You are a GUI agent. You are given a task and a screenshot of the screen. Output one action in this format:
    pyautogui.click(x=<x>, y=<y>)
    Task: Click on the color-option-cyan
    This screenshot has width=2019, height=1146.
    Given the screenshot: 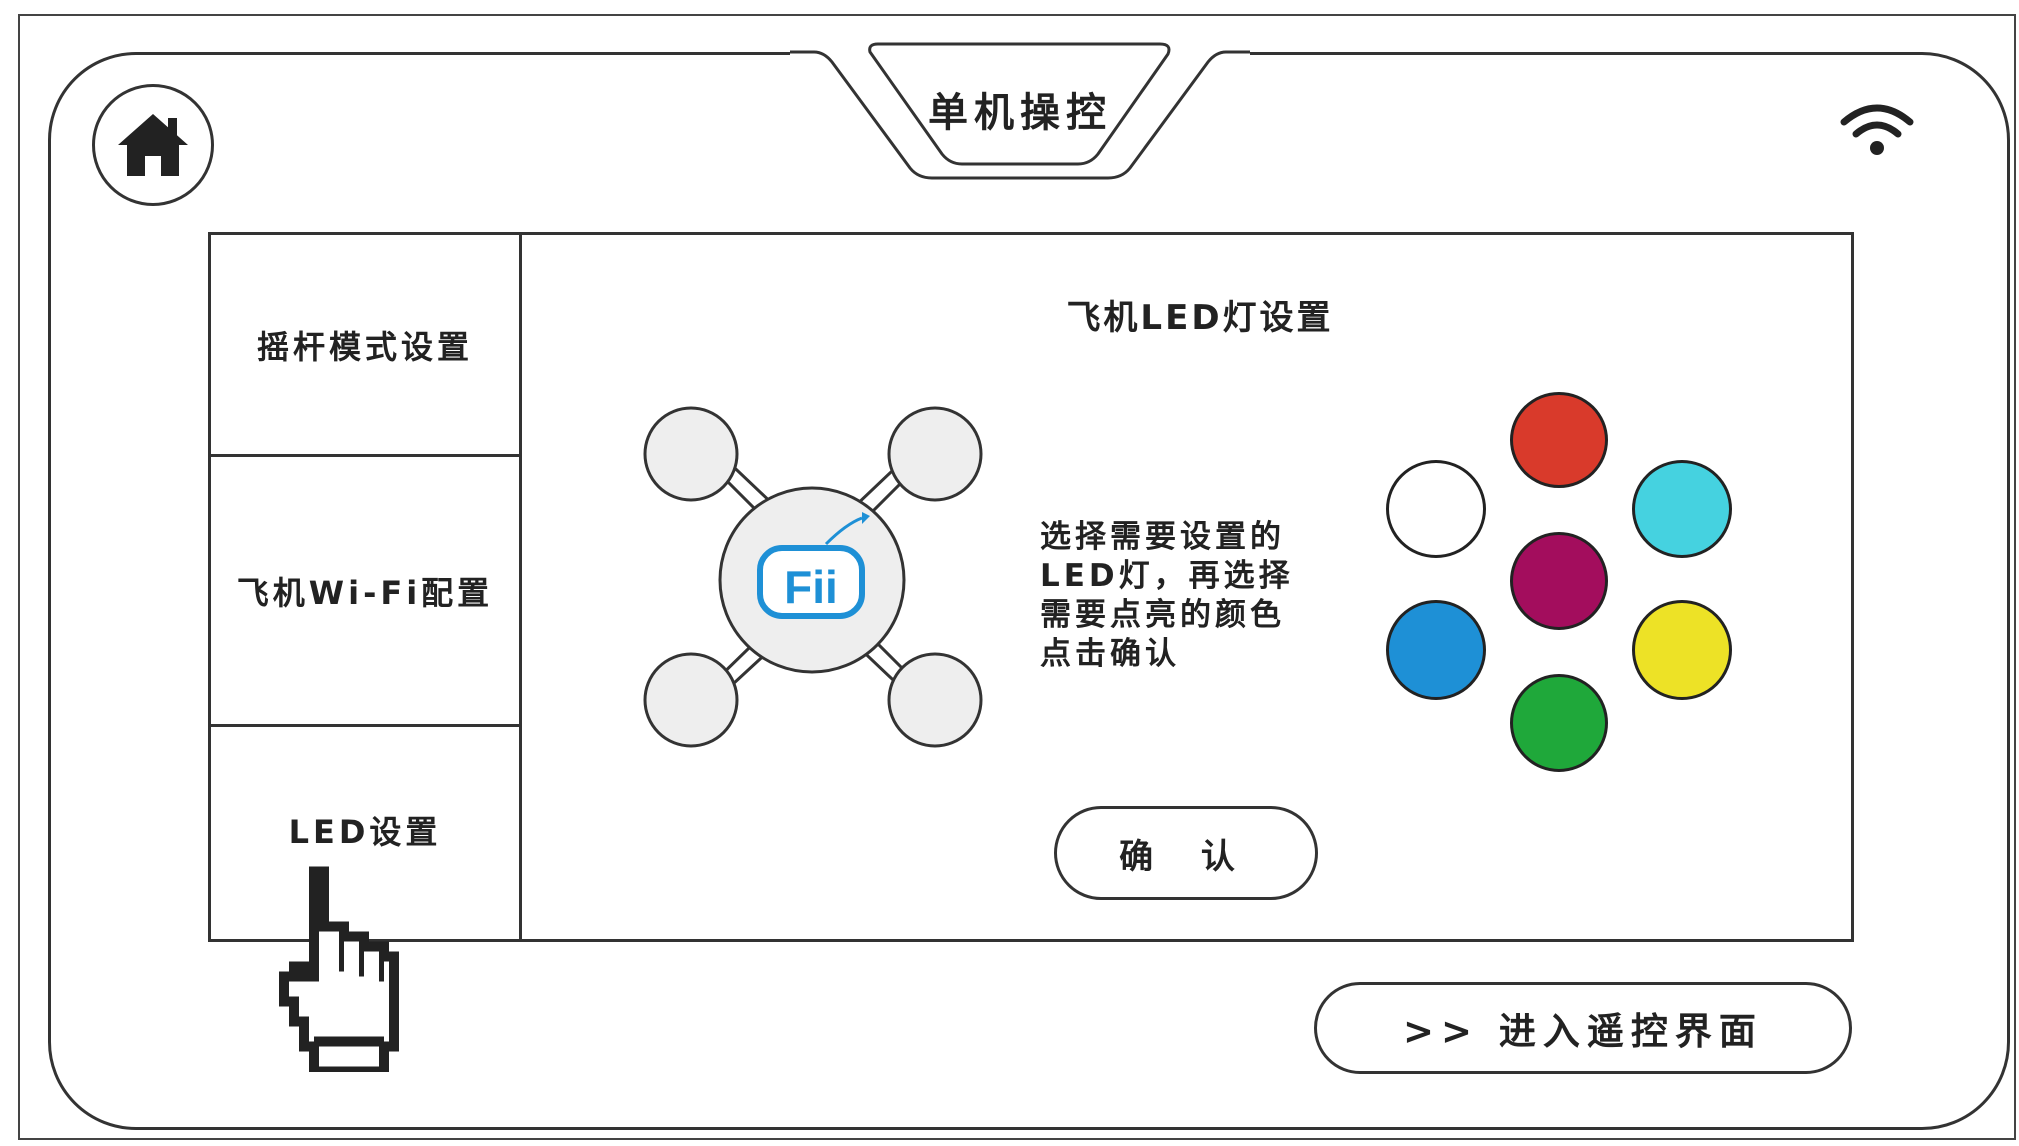 What is the action you would take?
    pyautogui.click(x=1682, y=509)
    